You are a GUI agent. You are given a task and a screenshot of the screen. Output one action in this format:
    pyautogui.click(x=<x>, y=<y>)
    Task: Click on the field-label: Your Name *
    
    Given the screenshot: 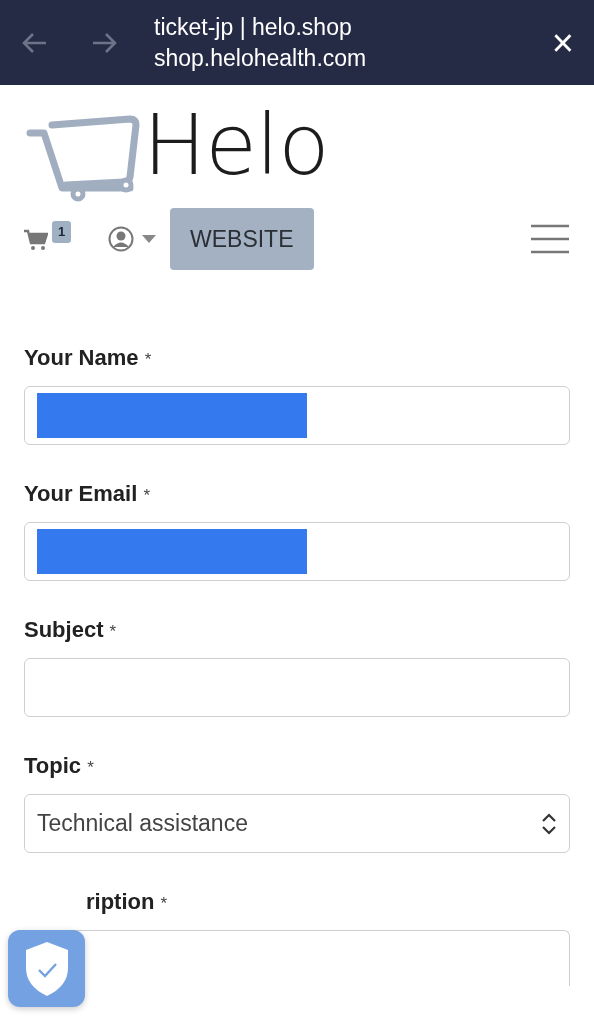 What is the action you would take?
    pyautogui.click(x=88, y=358)
    